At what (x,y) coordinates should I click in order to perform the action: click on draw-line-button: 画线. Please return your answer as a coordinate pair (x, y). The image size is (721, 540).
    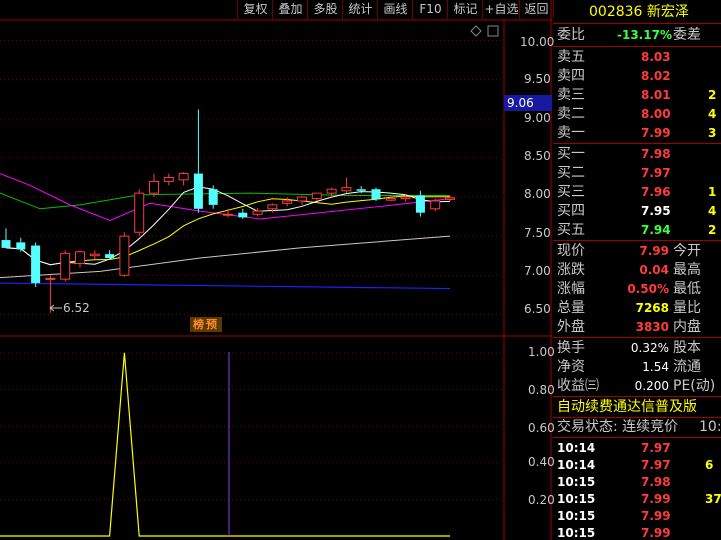
    Looking at the image, I should click on (395, 9).